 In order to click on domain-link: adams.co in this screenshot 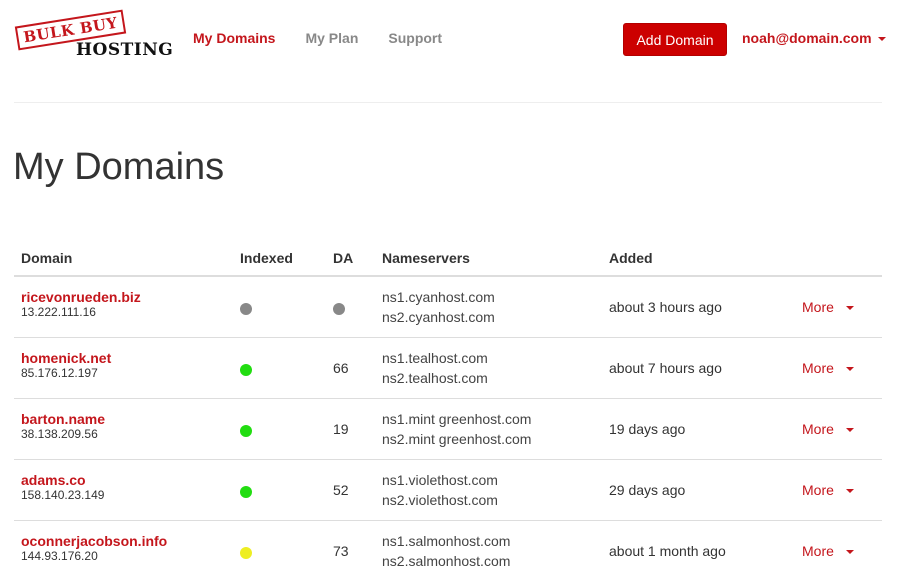, I will do `click(123, 480)`.